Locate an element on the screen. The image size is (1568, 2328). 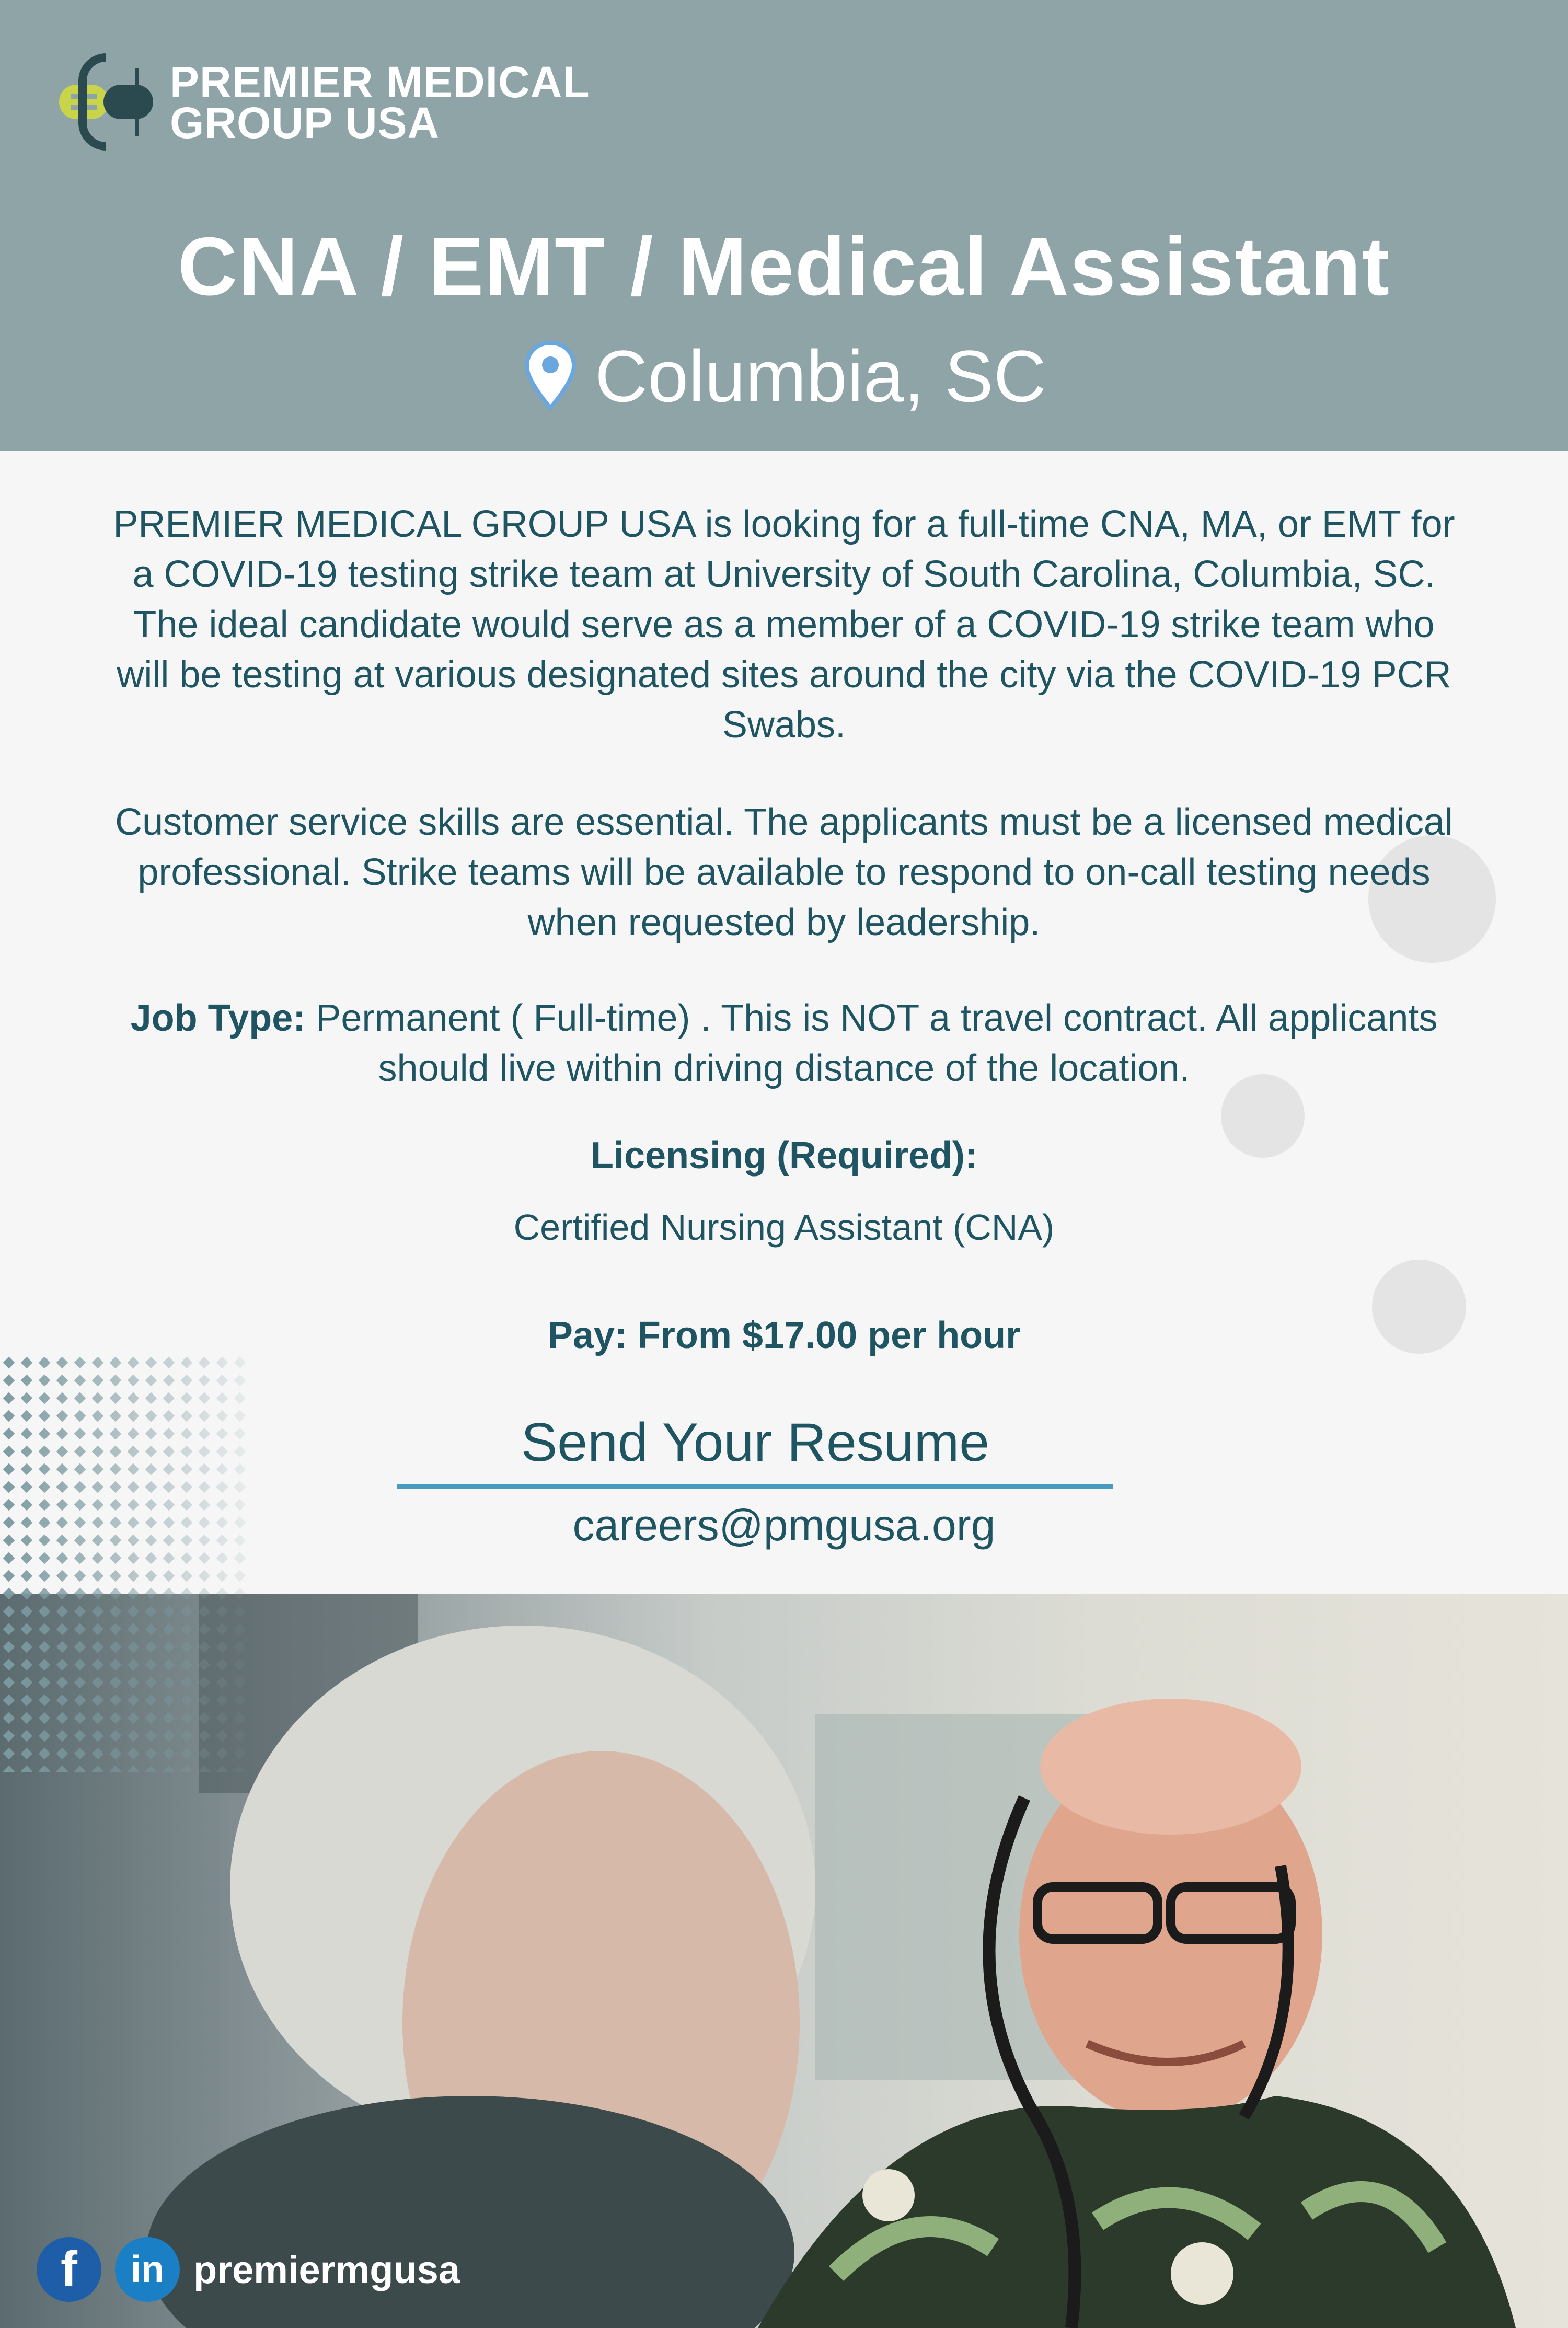
premier-medical-logo is located at coordinates (106, 102).